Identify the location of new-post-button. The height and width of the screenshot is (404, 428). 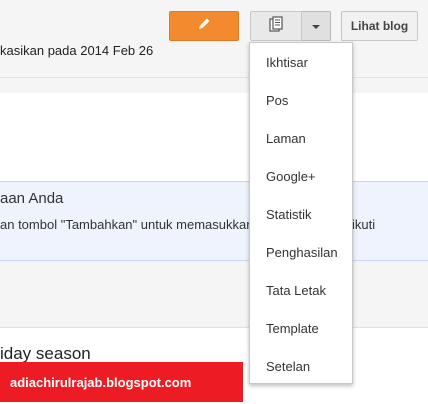
(204, 26).